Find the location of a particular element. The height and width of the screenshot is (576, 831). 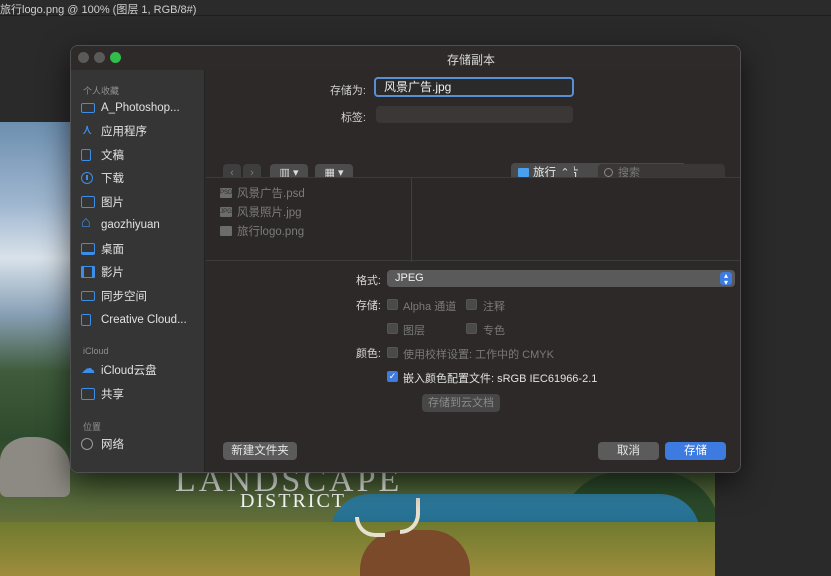

embed-profile-checkbox: ✓ is located at coordinates (392, 376).